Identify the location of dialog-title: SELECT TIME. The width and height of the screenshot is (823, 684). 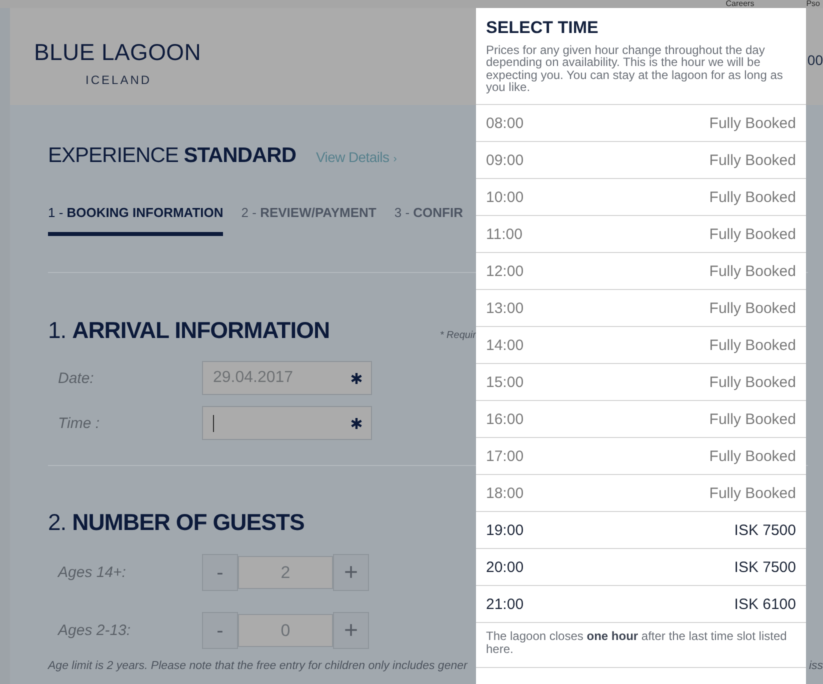
(543, 28).